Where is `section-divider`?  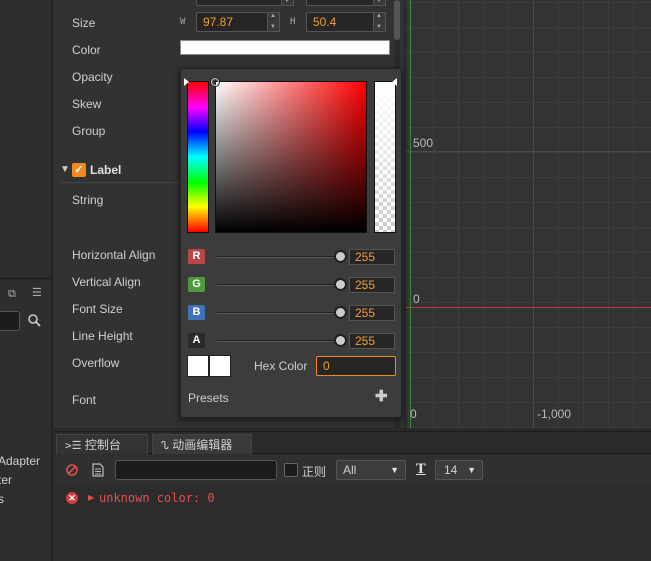 section-divider is located at coordinates (120, 182).